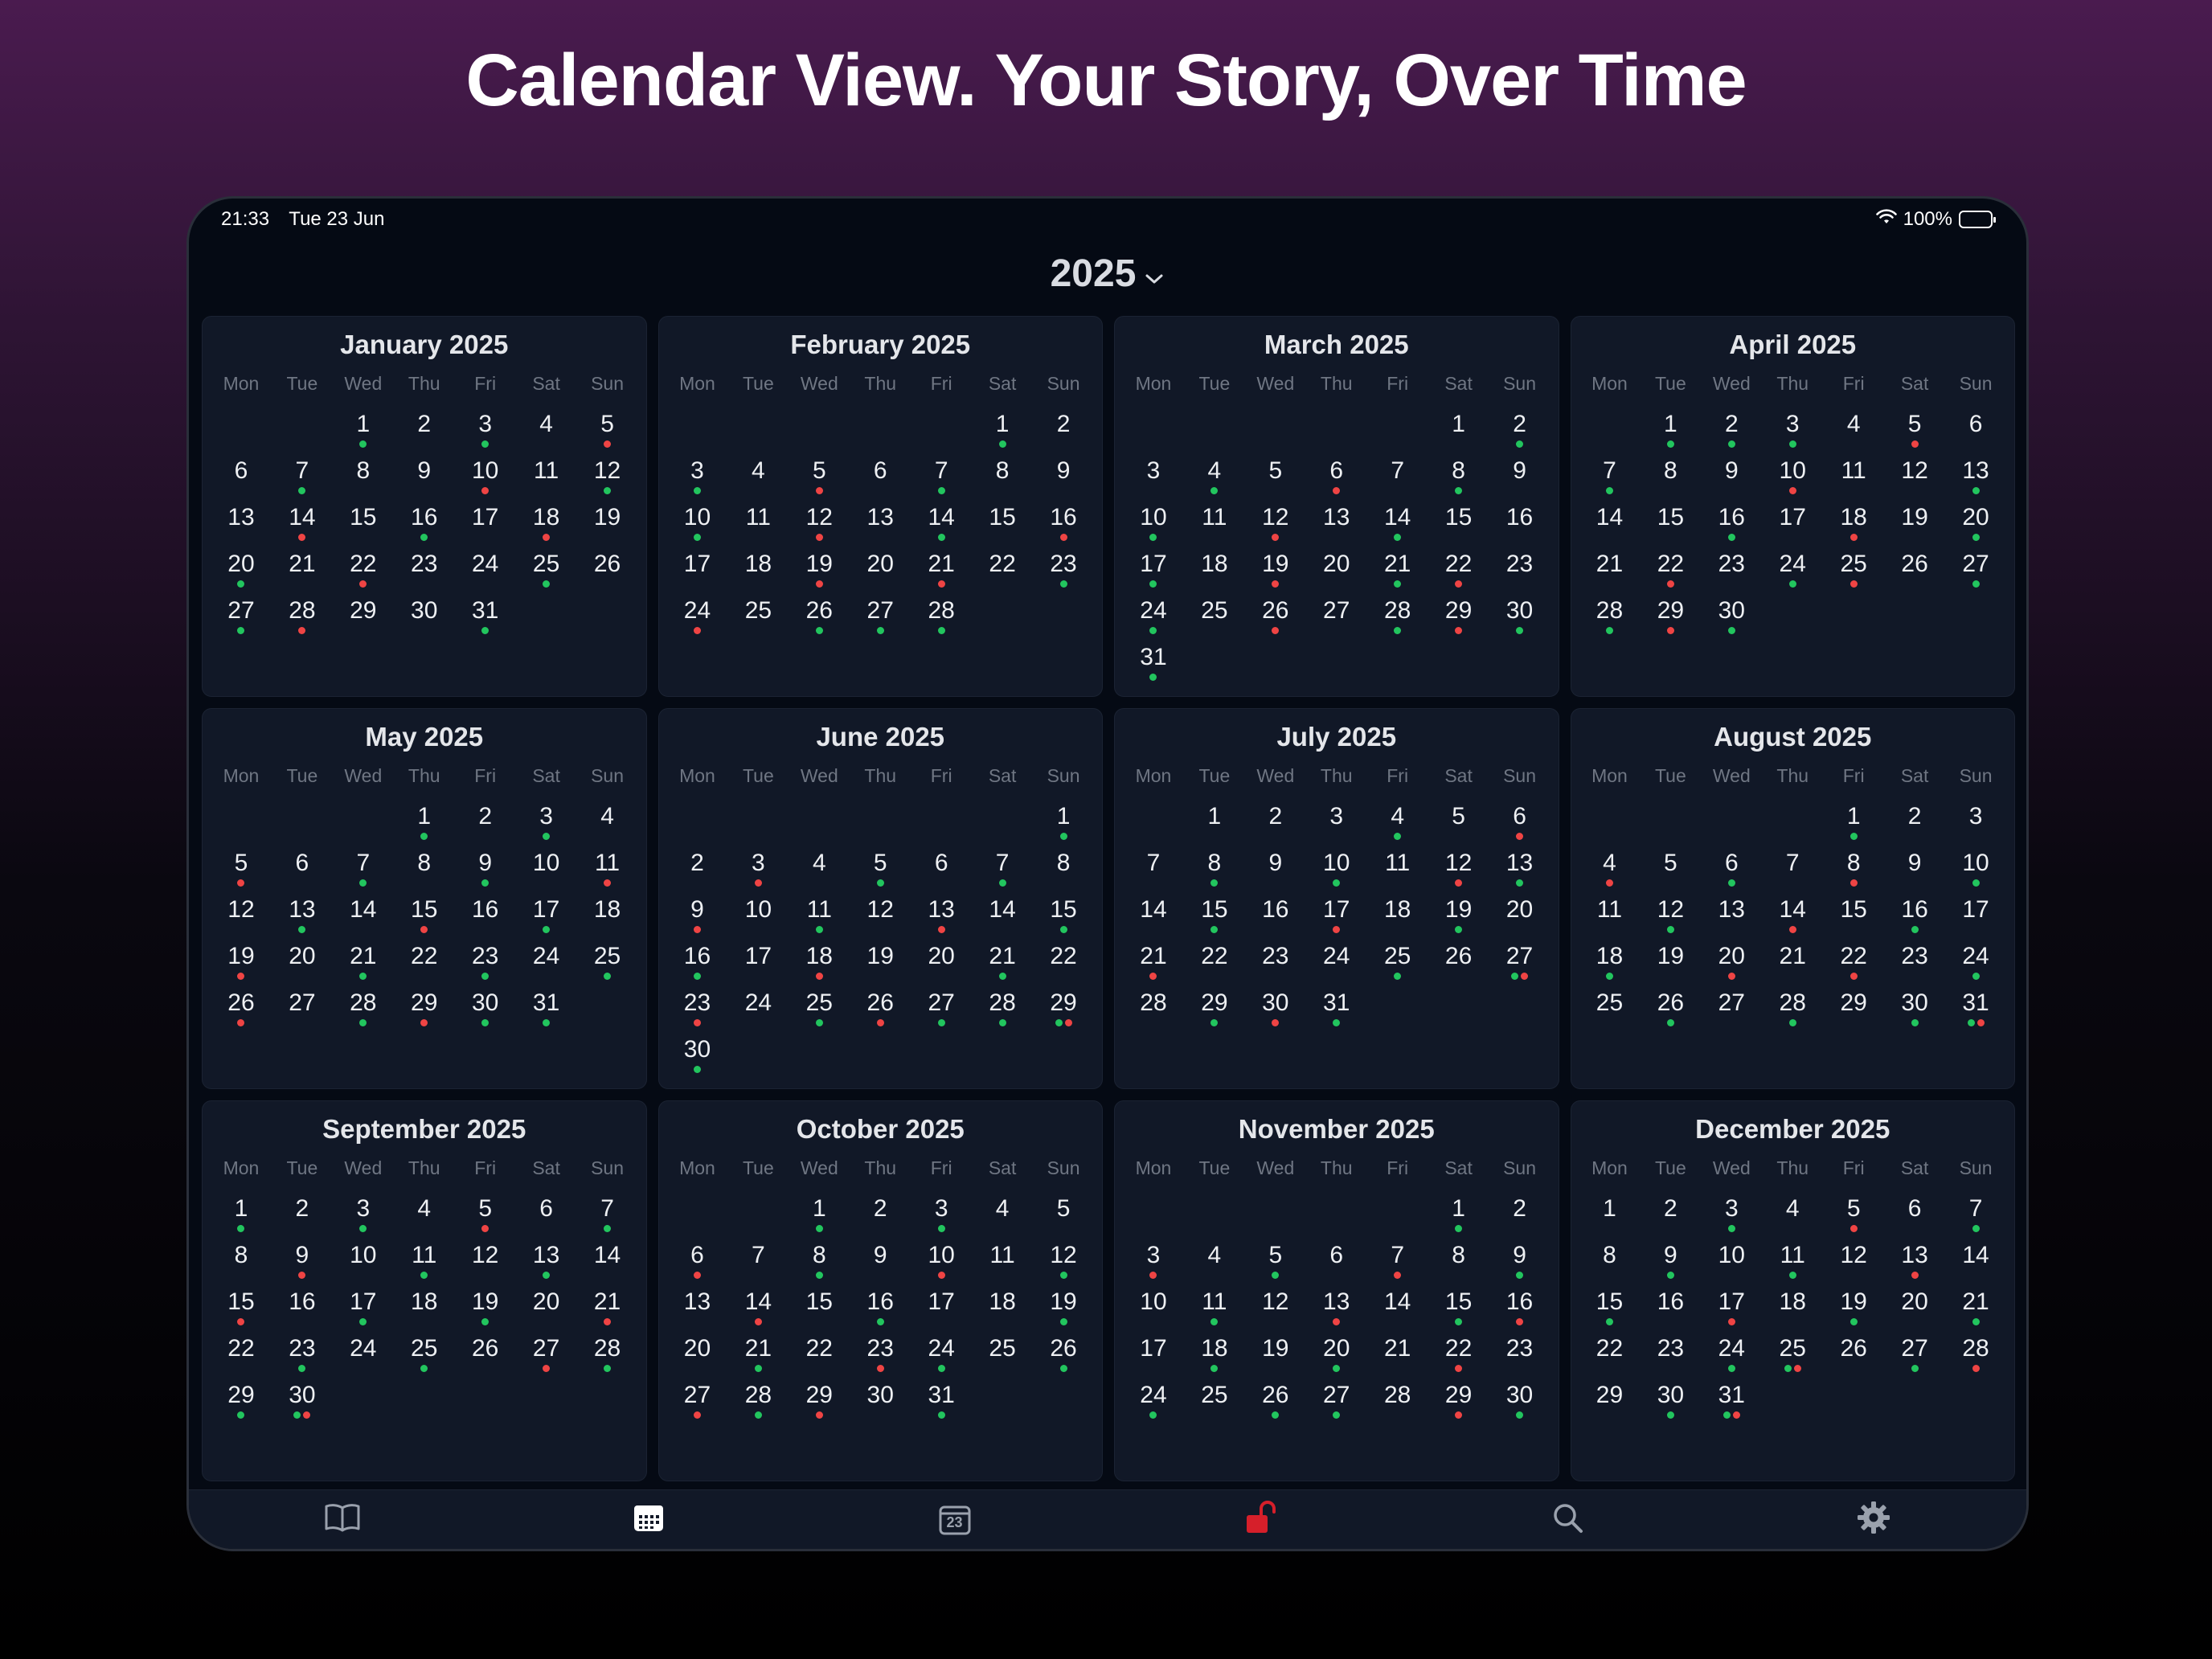 The image size is (2212, 1659). I want to click on day-cell: 18, so click(1214, 1356).